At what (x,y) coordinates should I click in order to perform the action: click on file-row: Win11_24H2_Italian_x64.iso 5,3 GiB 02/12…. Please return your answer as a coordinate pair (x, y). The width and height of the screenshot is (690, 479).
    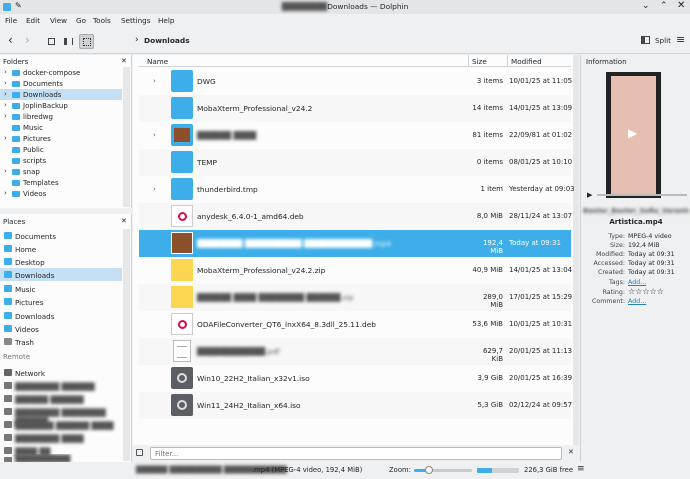
    Looking at the image, I should click on (355, 405).